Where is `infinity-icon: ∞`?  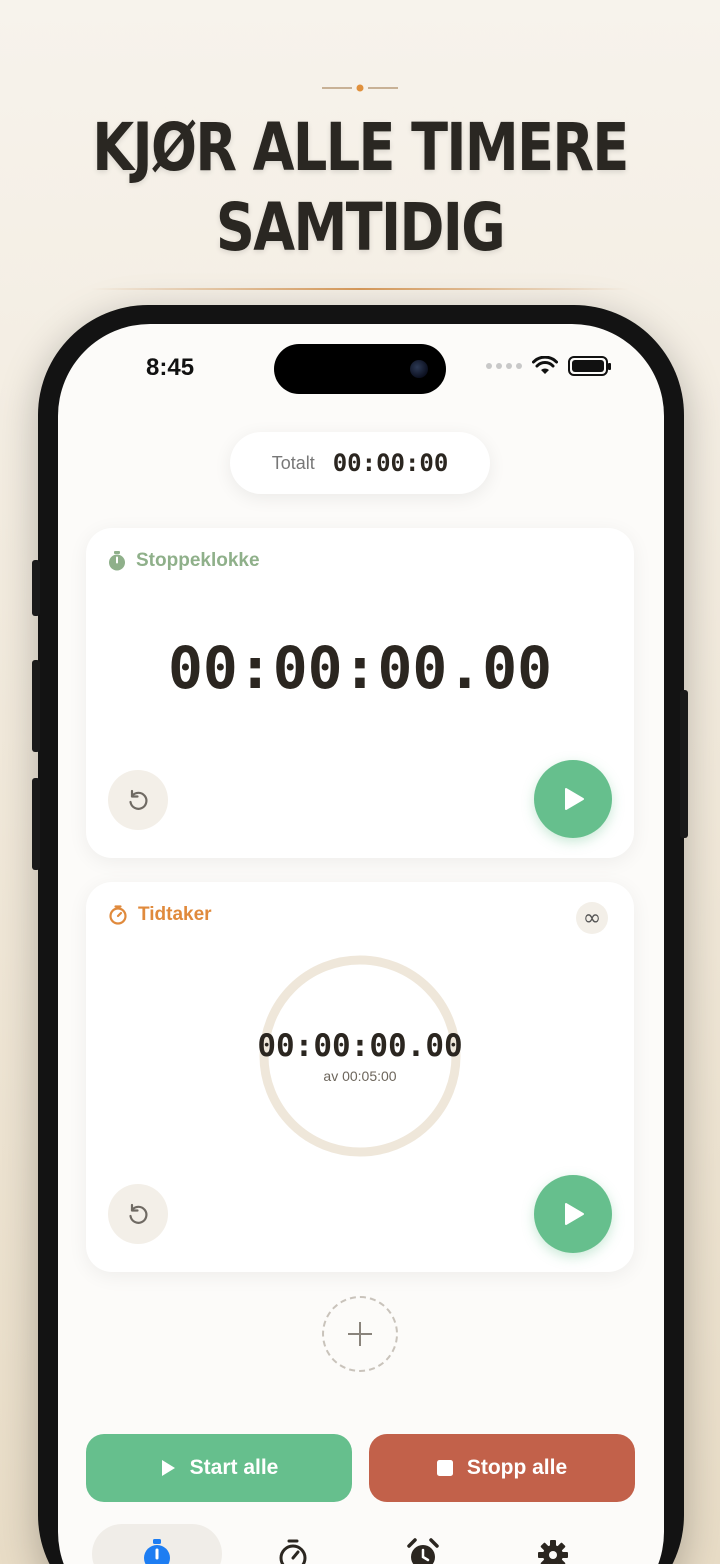 infinity-icon: ∞ is located at coordinates (592, 918).